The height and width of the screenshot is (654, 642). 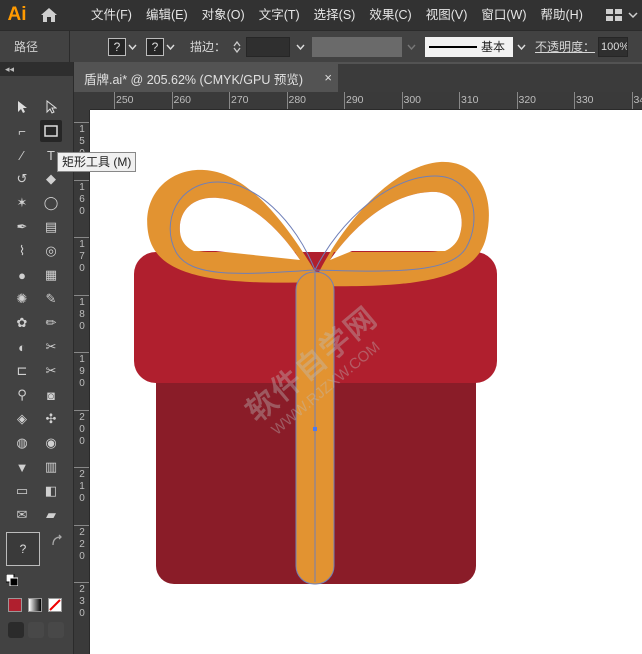 What do you see at coordinates (51, 395) in the screenshot?
I see `camera-icon: ◙` at bounding box center [51, 395].